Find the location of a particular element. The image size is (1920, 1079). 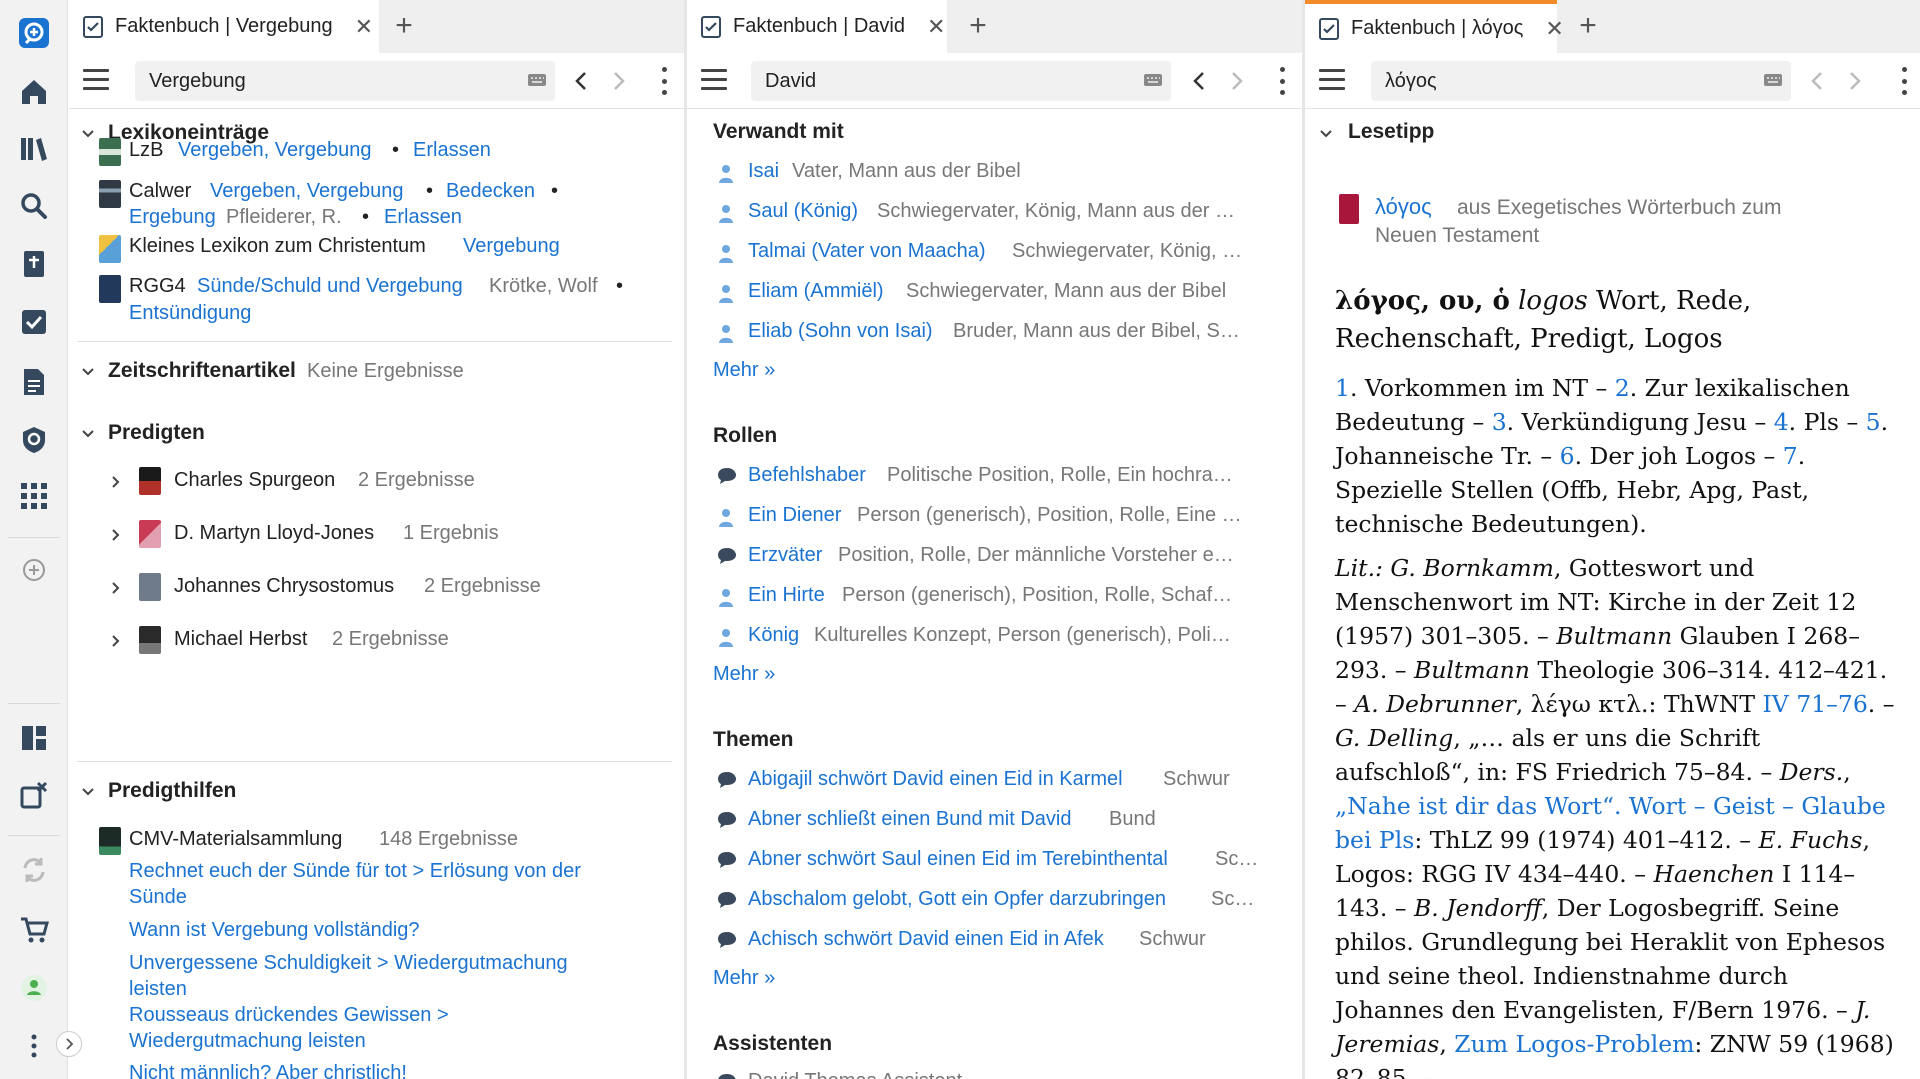

sermon-help-link: Nicht männlich? Aber christlich! is located at coordinates (268, 1070).